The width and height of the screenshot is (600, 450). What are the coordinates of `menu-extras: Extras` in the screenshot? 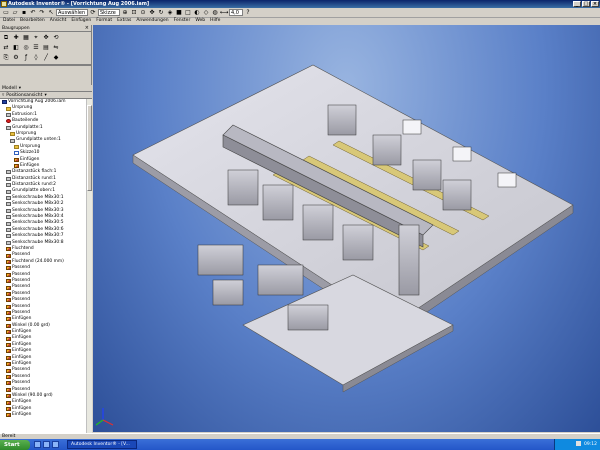 It's located at (124, 21).